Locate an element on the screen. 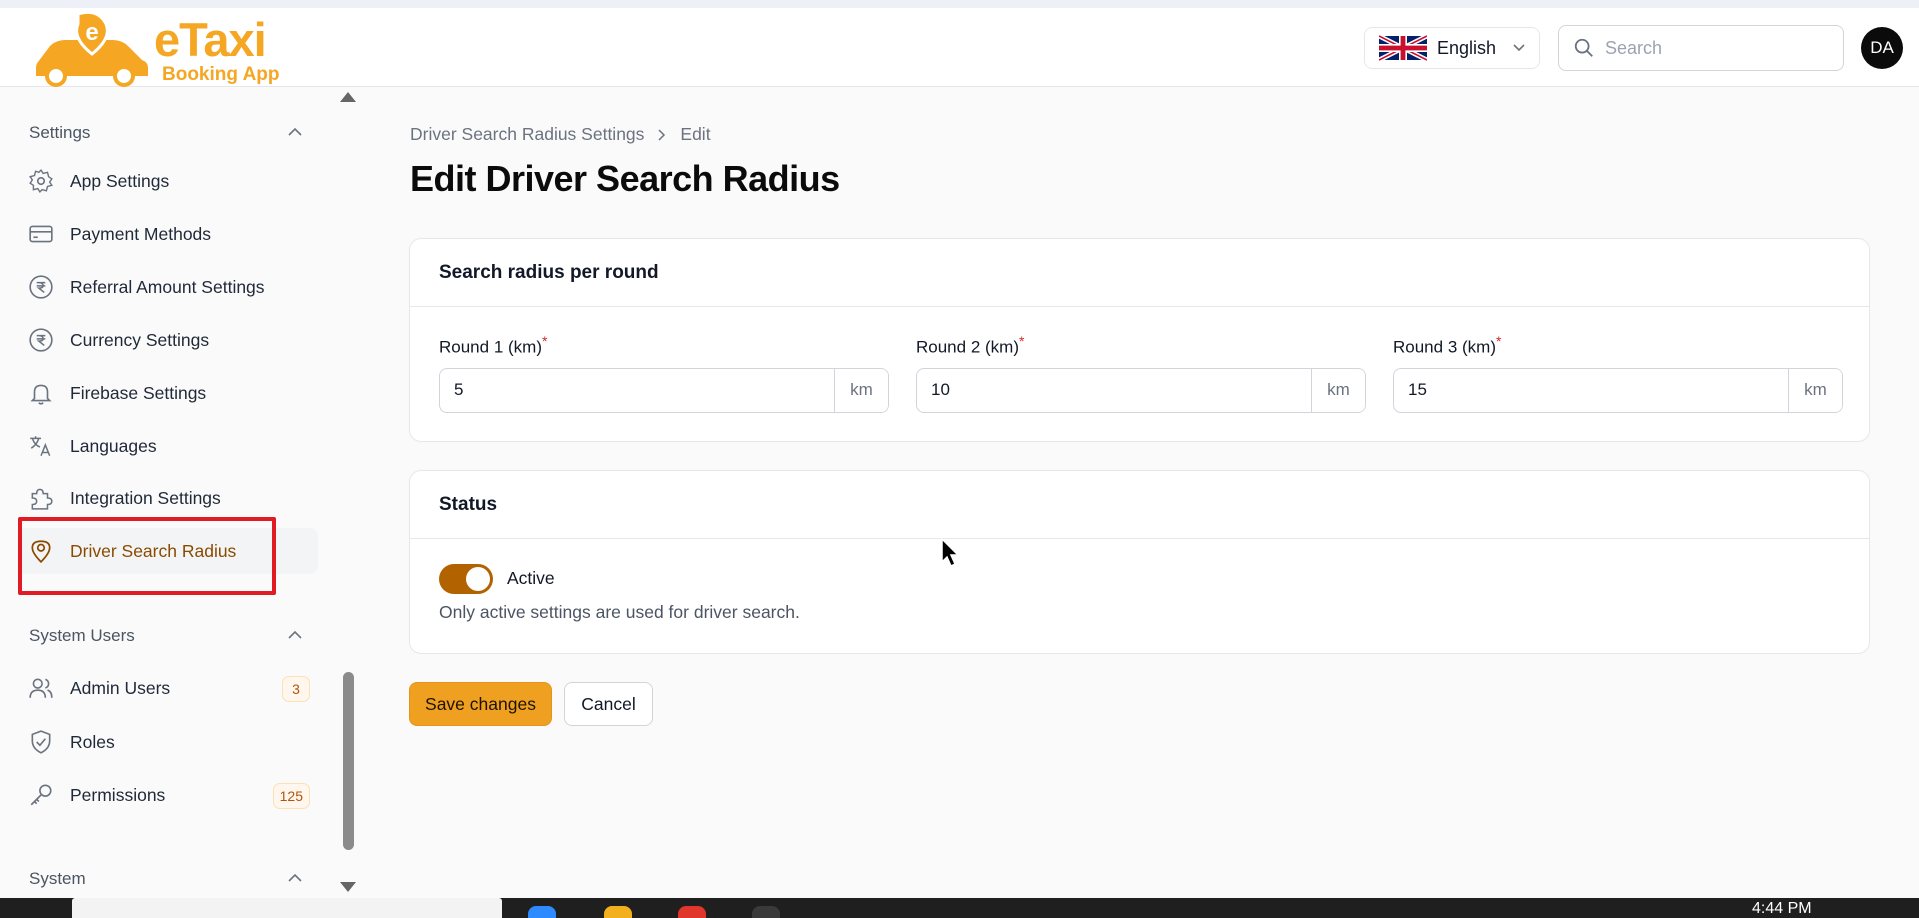  sidebar-item-admin-users: Admin Users 3 is located at coordinates (168, 688).